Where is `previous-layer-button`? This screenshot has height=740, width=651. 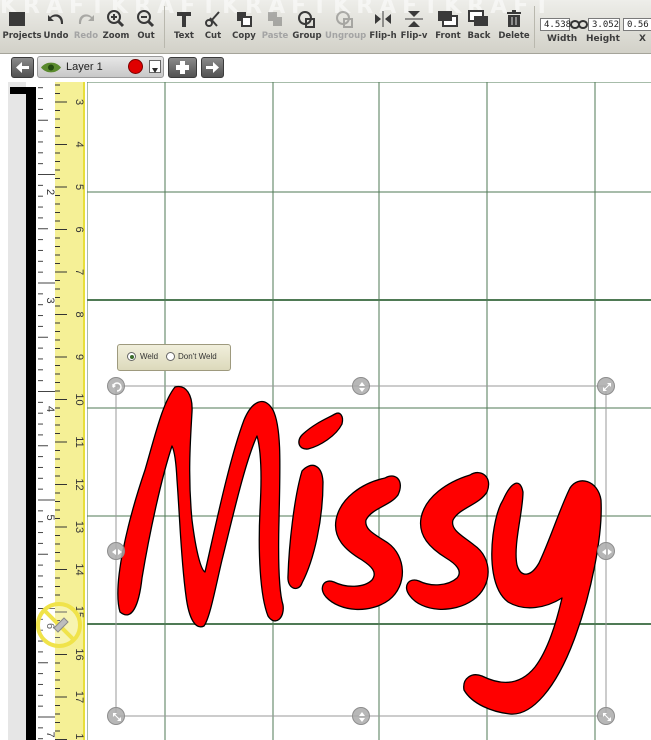
previous-layer-button is located at coordinates (22, 67).